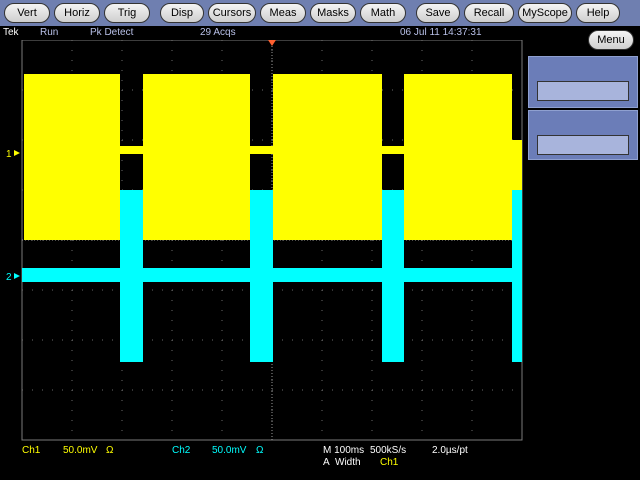 Image resolution: width=640 pixels, height=480 pixels. I want to click on timebase-readout: M 100ms, so click(343, 450).